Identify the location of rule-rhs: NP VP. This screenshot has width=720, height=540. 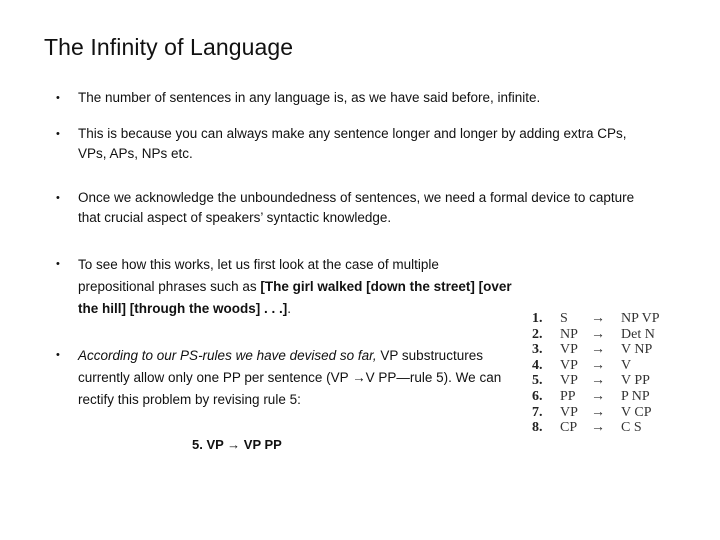
(640, 318).